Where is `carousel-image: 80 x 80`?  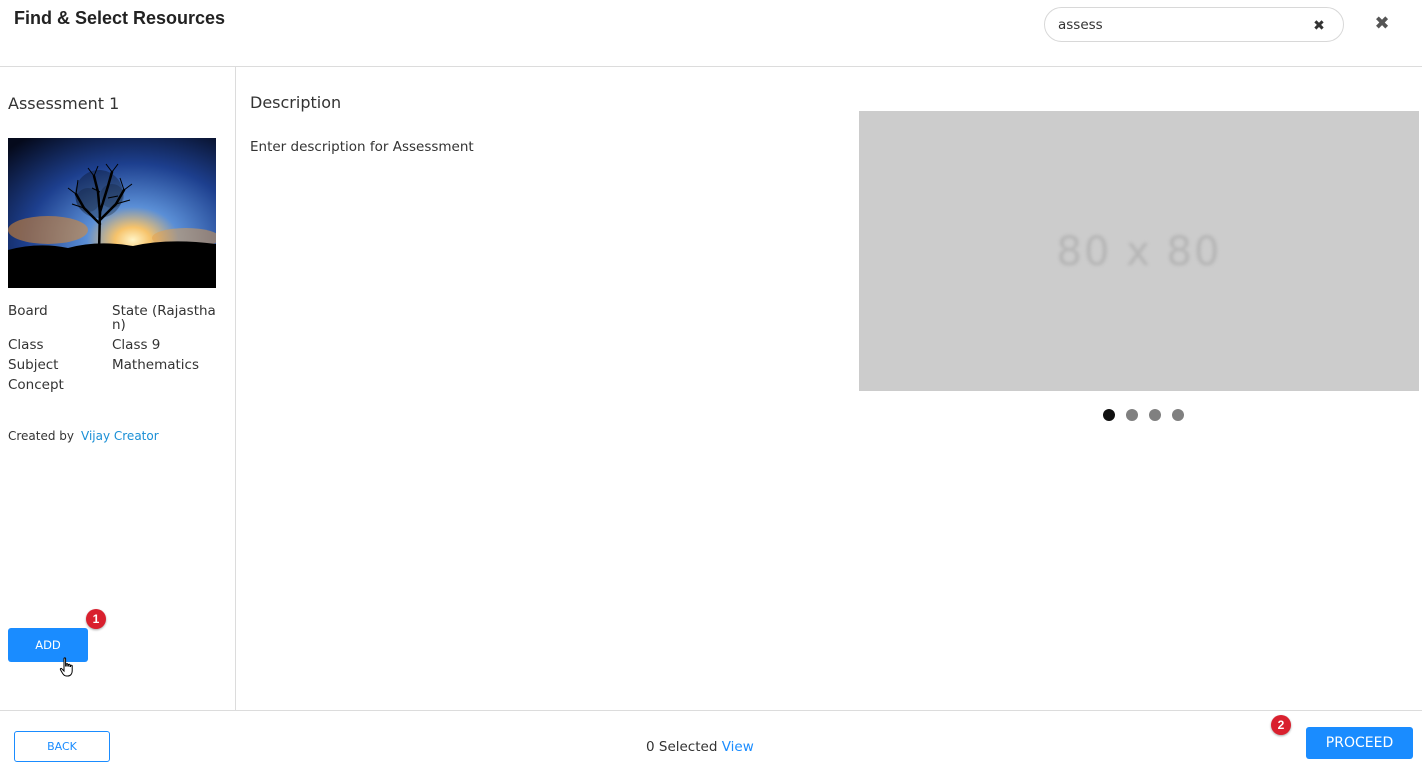
carousel-image: 80 x 80 is located at coordinates (1139, 251).